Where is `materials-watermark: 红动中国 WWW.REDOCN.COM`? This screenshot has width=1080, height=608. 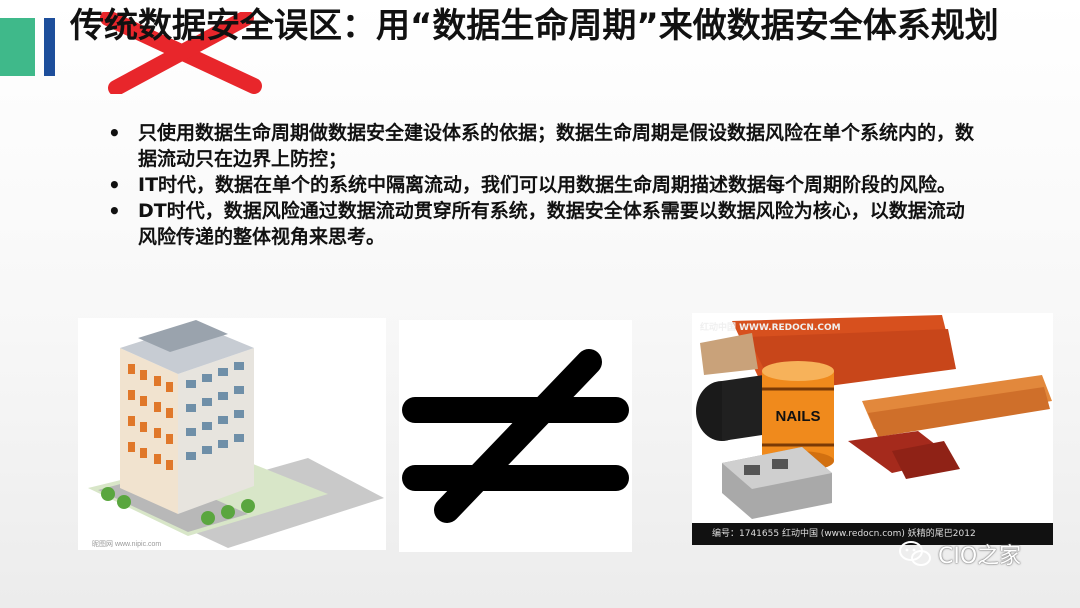 materials-watermark: 红动中国 WWW.REDOCN.COM is located at coordinates (770, 328).